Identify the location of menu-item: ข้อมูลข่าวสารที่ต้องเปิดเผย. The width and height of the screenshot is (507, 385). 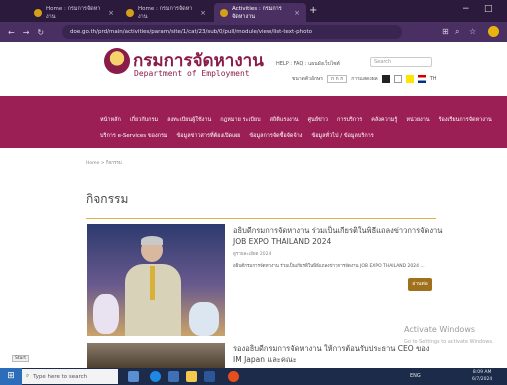
(209, 136).